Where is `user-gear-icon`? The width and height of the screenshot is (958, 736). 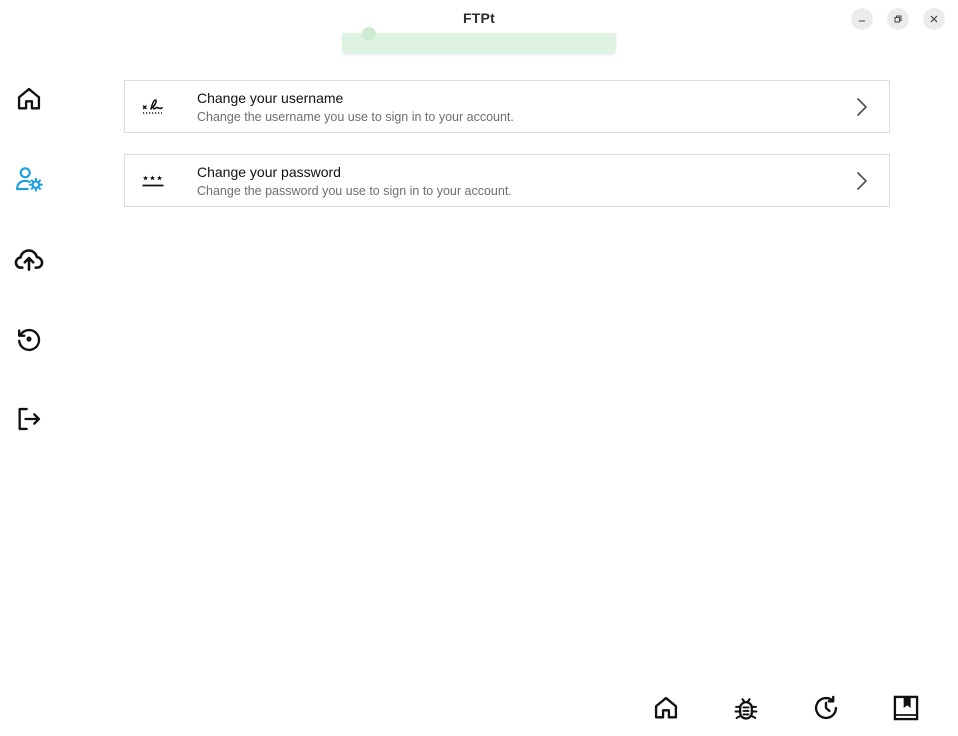 user-gear-icon is located at coordinates (29, 179).